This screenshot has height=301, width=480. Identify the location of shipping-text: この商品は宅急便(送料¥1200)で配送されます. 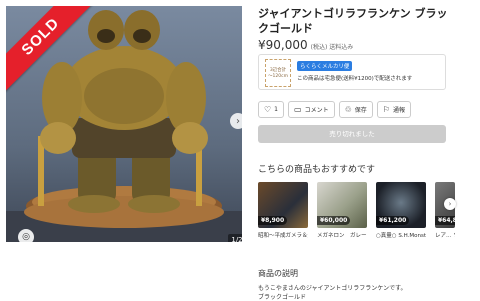
(355, 79).